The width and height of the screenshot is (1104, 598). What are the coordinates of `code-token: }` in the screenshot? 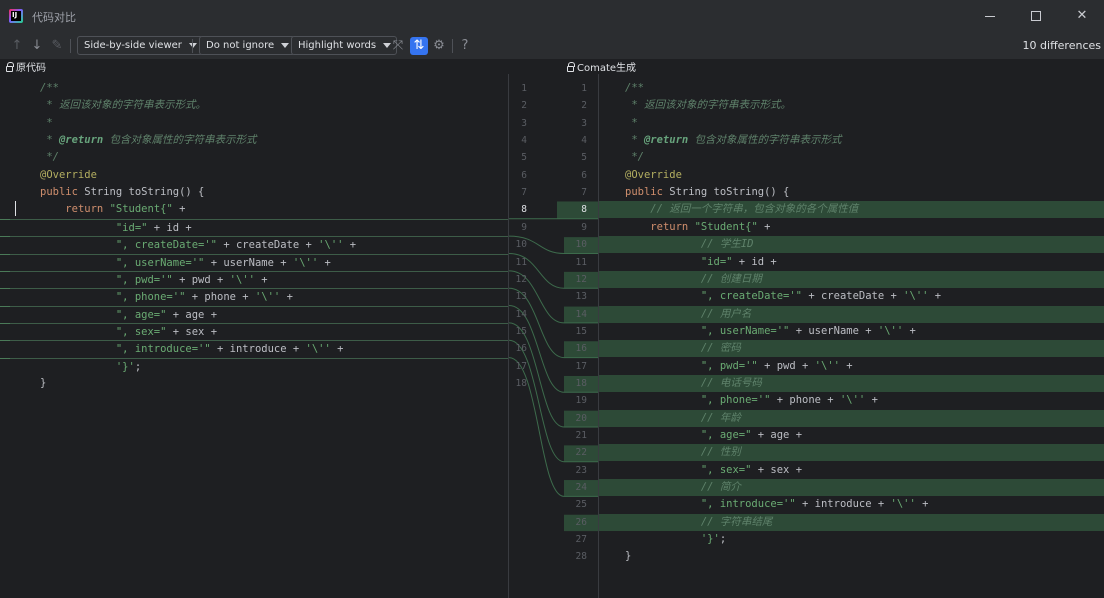 It's located at (628, 556).